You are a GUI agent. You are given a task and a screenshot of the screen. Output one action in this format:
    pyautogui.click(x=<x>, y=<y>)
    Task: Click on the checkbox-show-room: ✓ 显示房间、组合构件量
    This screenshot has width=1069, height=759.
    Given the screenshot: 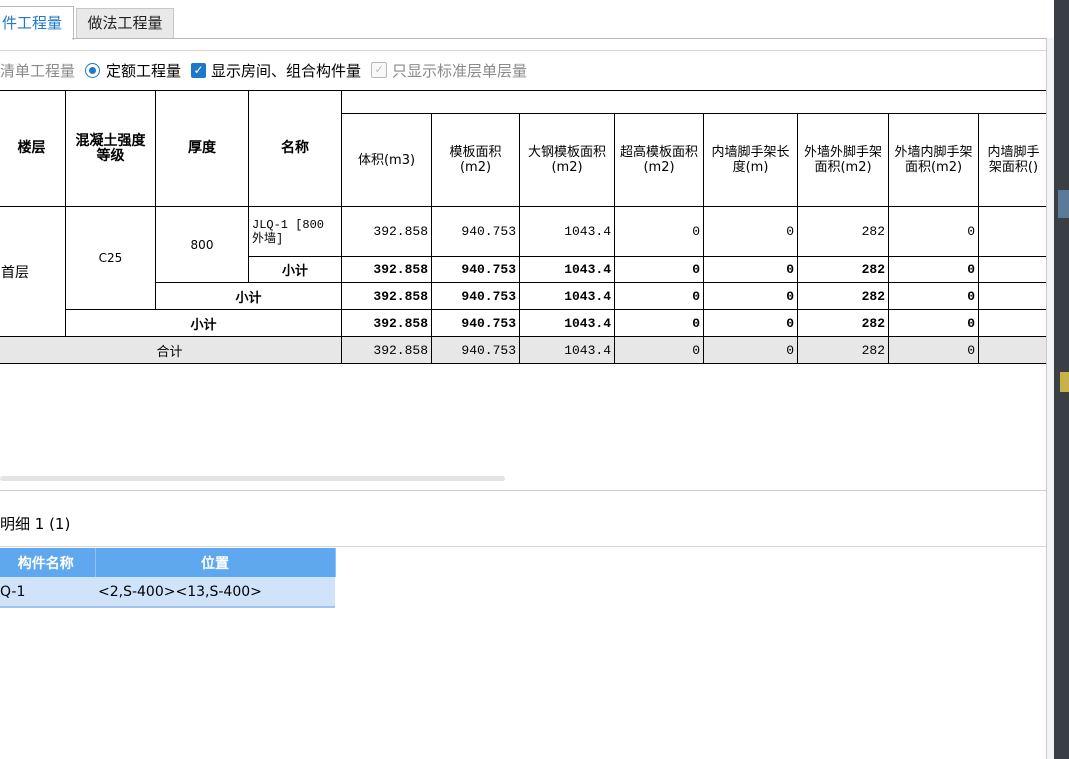 What is the action you would take?
    pyautogui.click(x=276, y=70)
    